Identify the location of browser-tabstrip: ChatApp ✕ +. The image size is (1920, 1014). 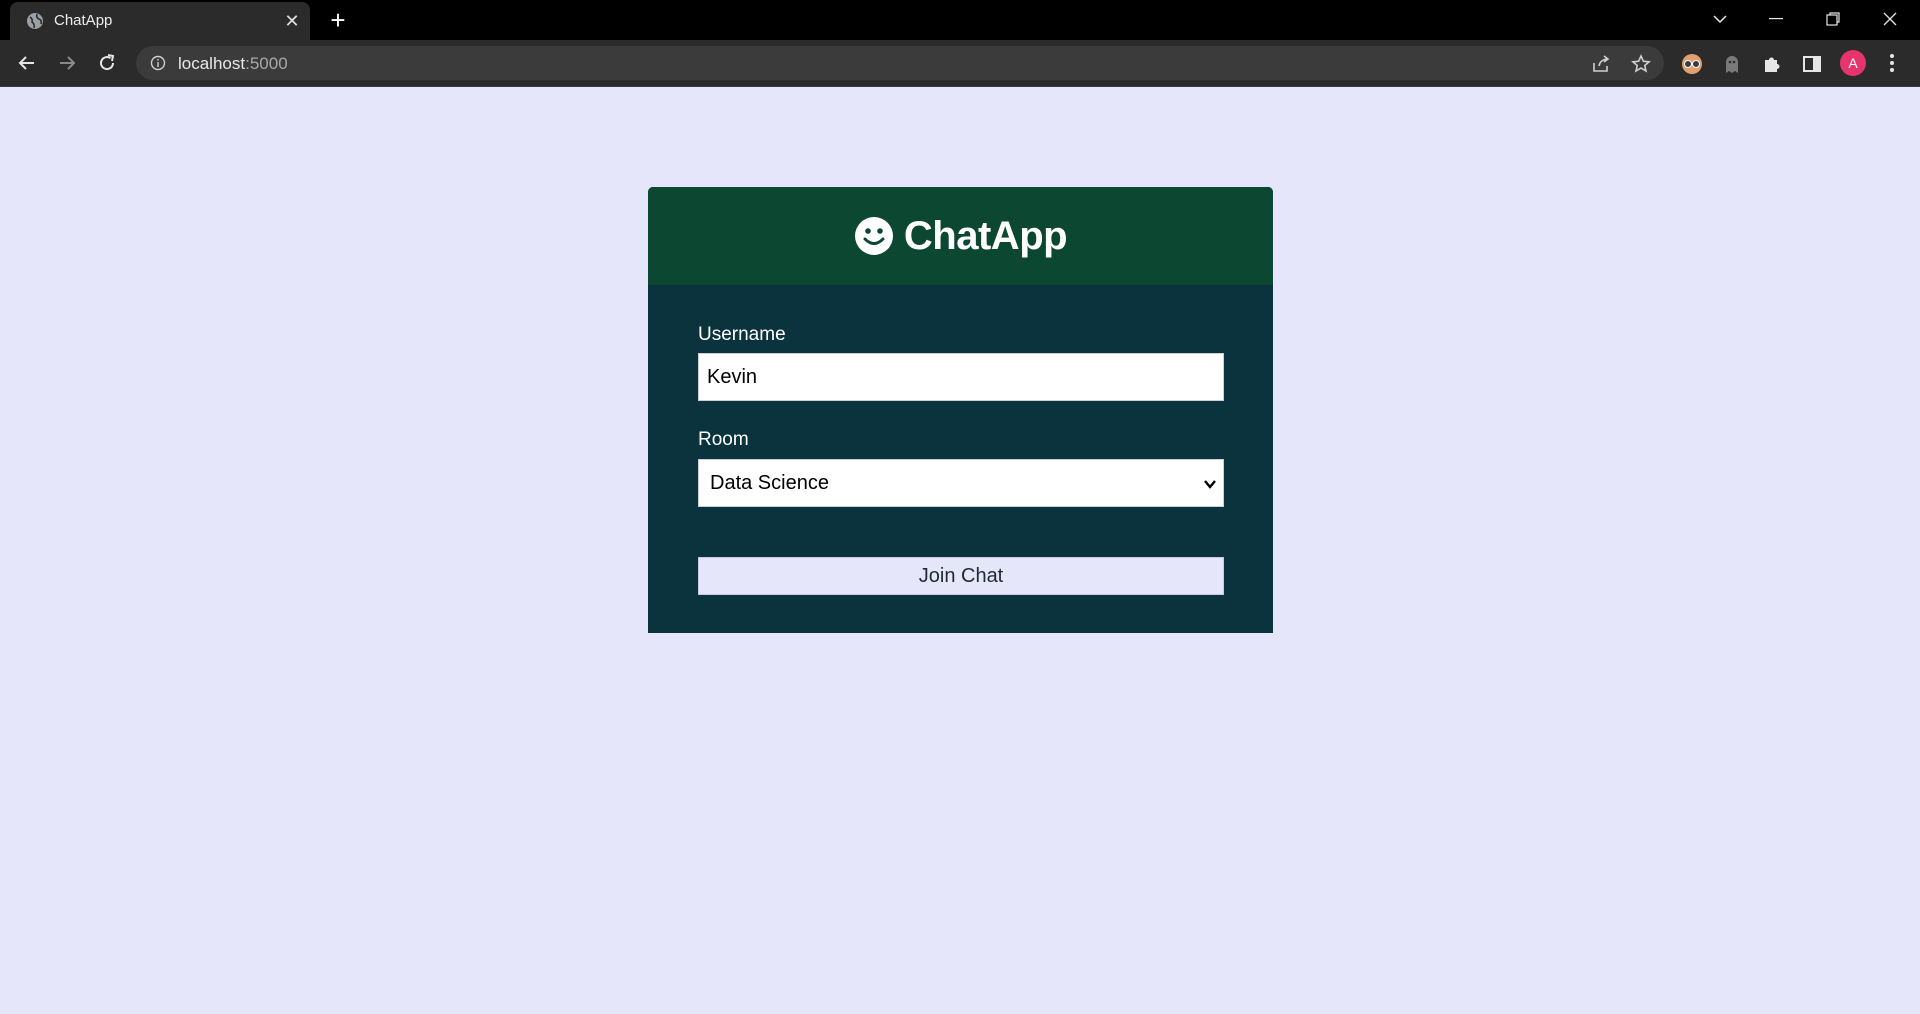
(960, 20).